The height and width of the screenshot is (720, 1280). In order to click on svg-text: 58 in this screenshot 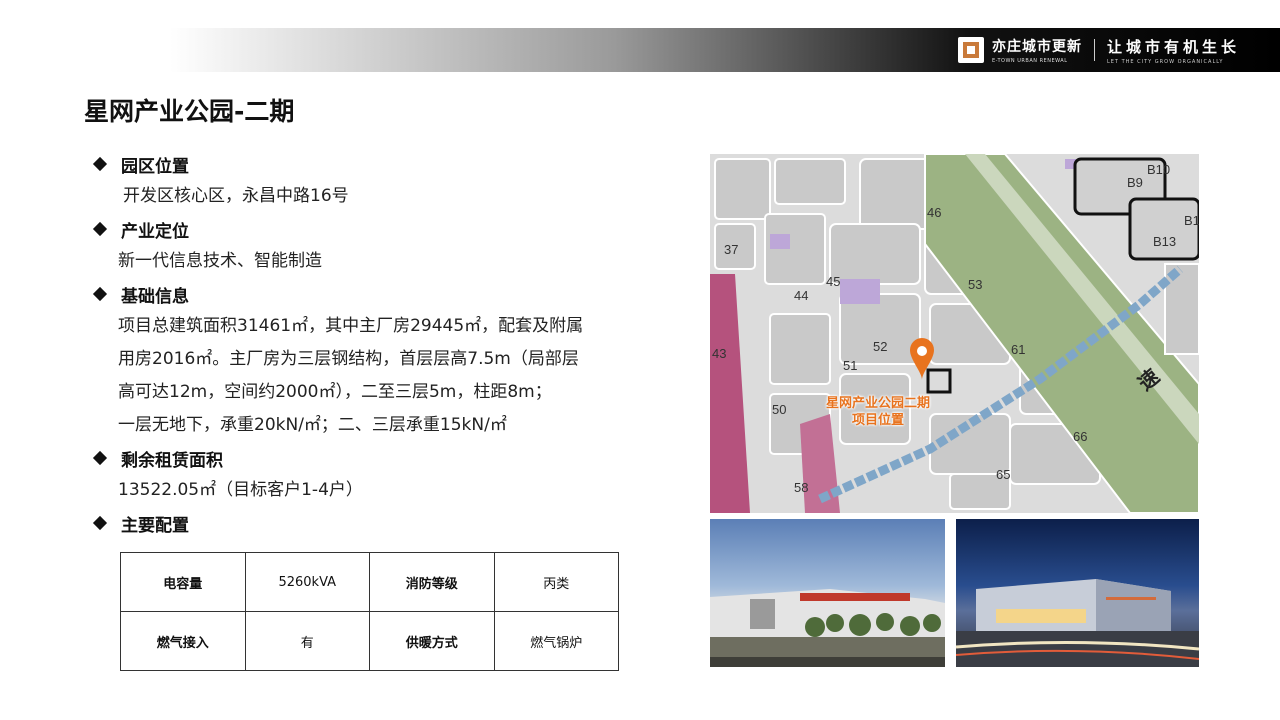, I will do `click(801, 487)`.